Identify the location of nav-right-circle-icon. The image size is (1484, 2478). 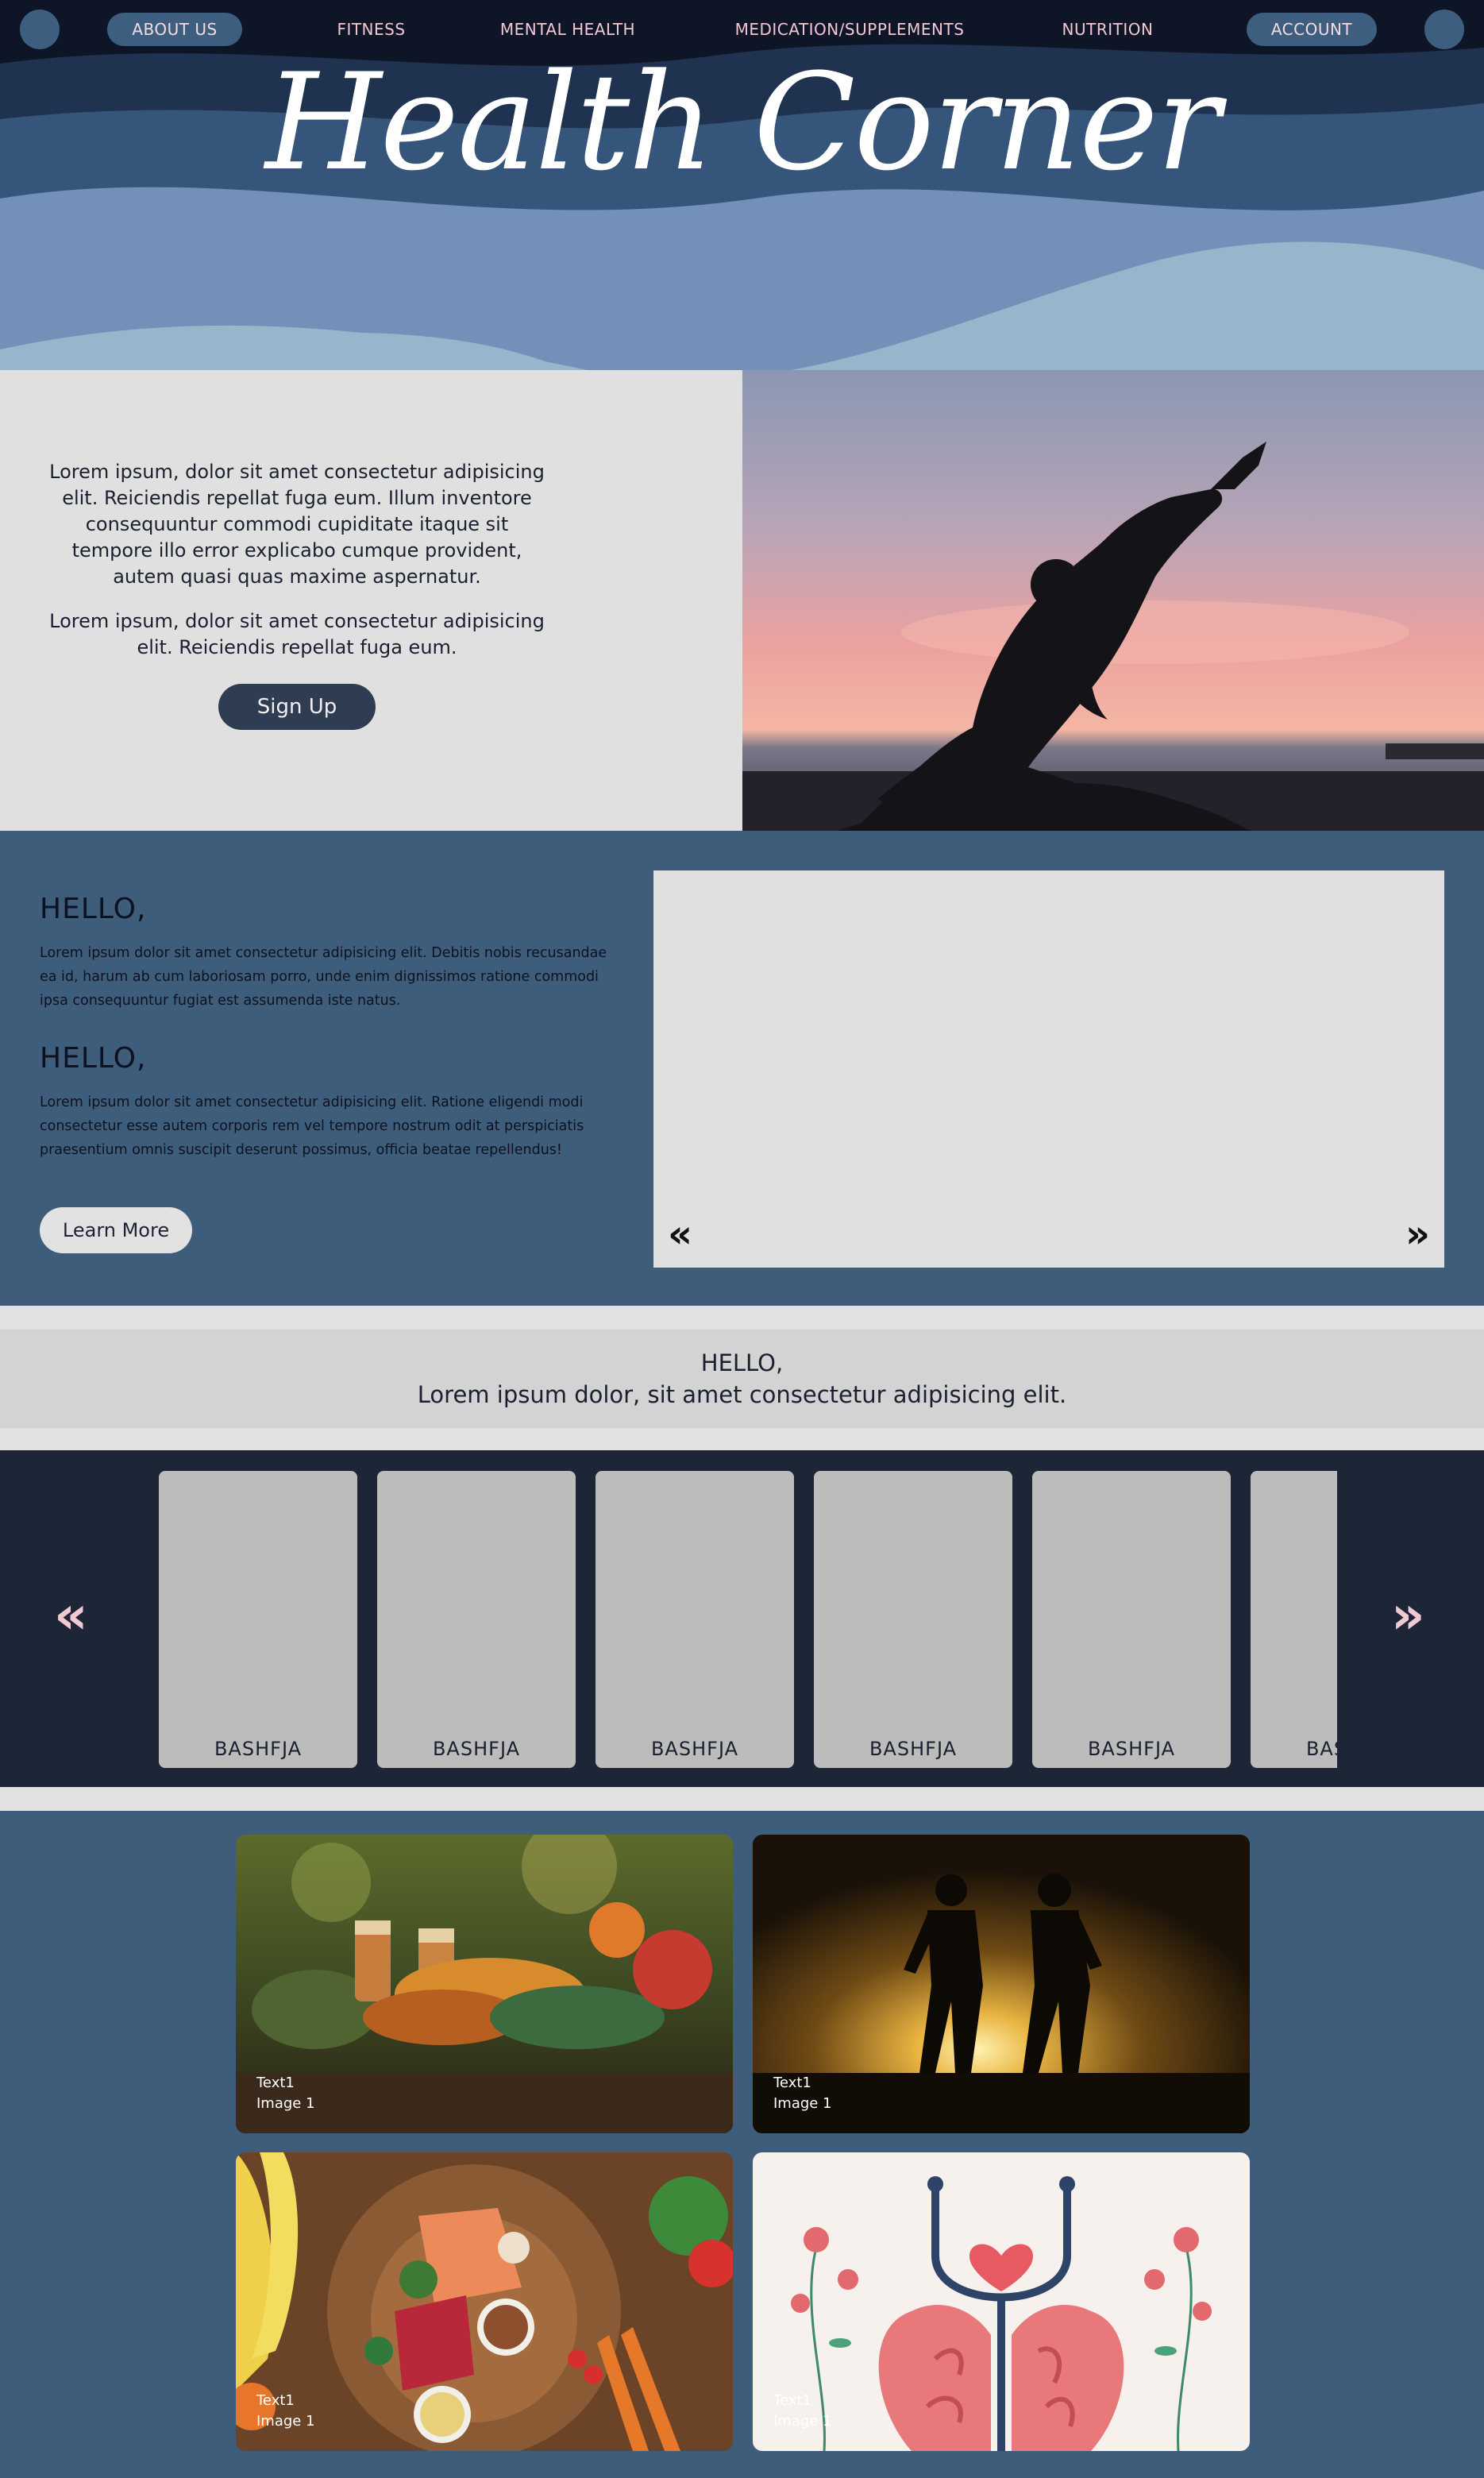
(1444, 29).